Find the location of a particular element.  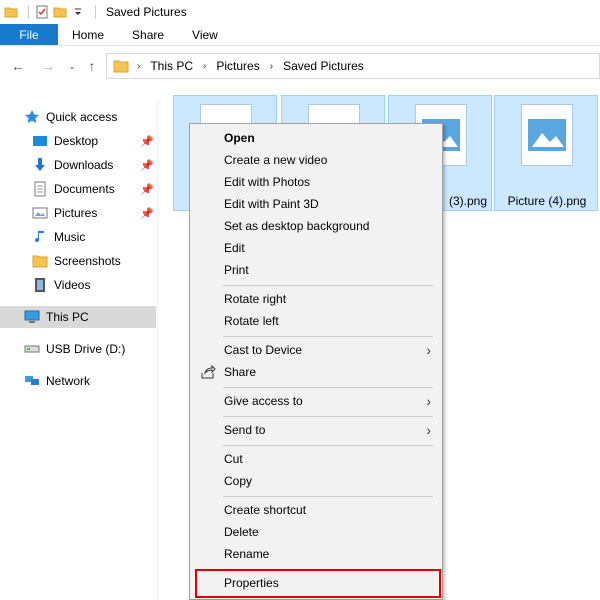

sidebar-item-label: Screenshots is located at coordinates (87, 261).